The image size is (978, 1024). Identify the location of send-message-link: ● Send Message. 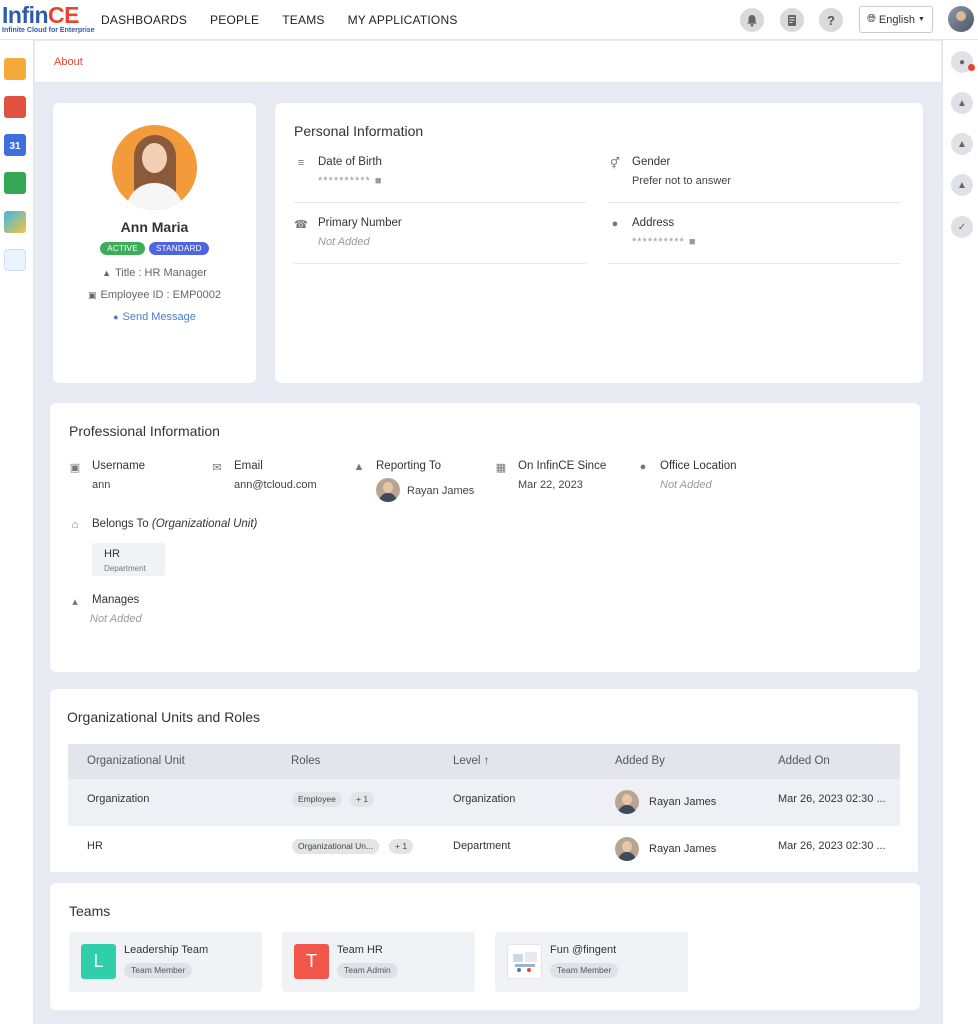
(154, 317).